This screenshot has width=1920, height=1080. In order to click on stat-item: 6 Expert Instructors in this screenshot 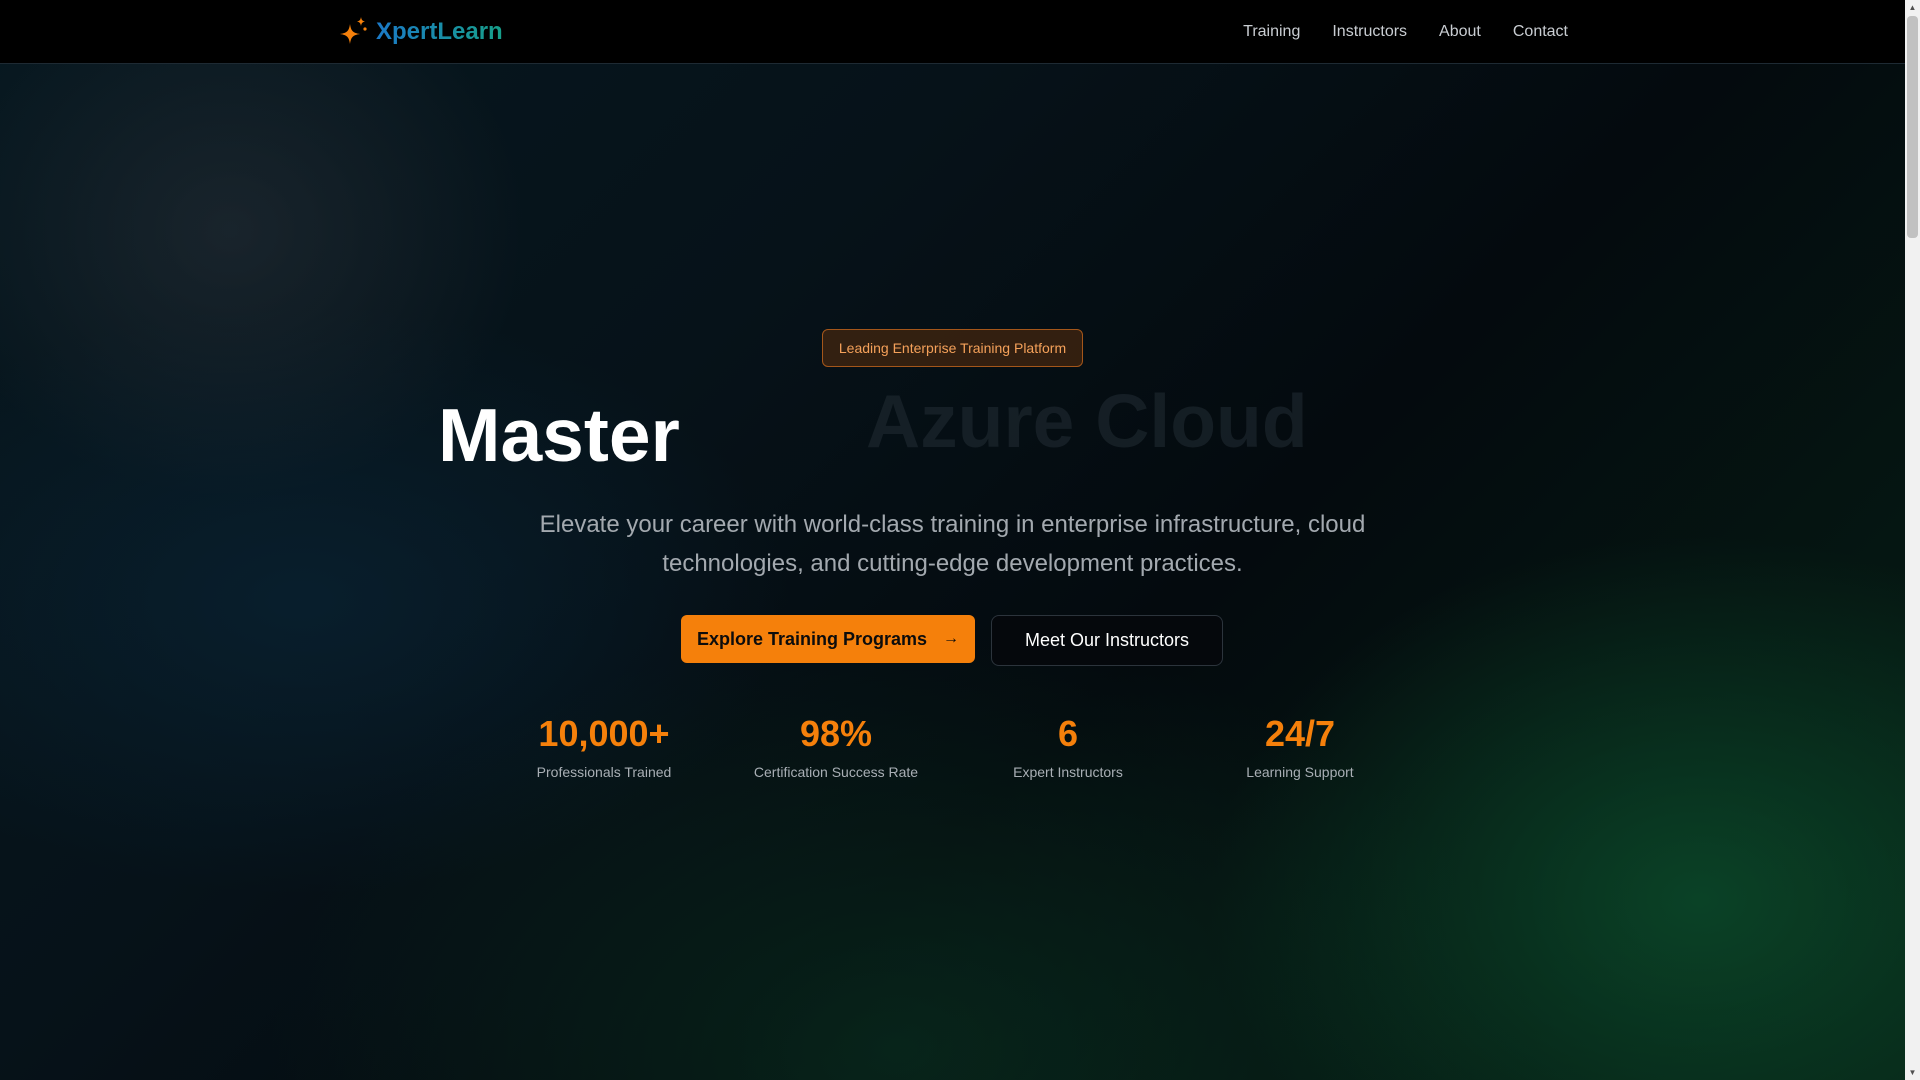, I will do `click(1068, 745)`.